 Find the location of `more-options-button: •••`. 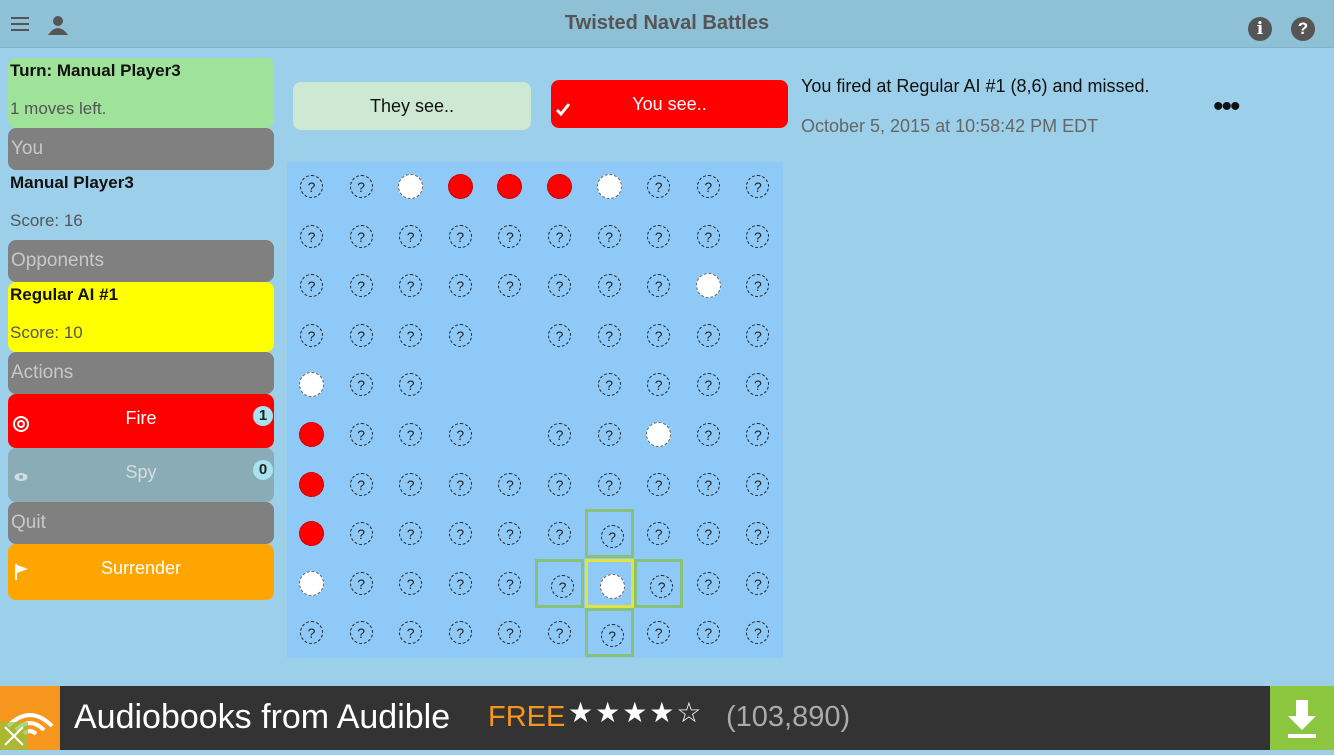

more-options-button: ••• is located at coordinates (1226, 107).